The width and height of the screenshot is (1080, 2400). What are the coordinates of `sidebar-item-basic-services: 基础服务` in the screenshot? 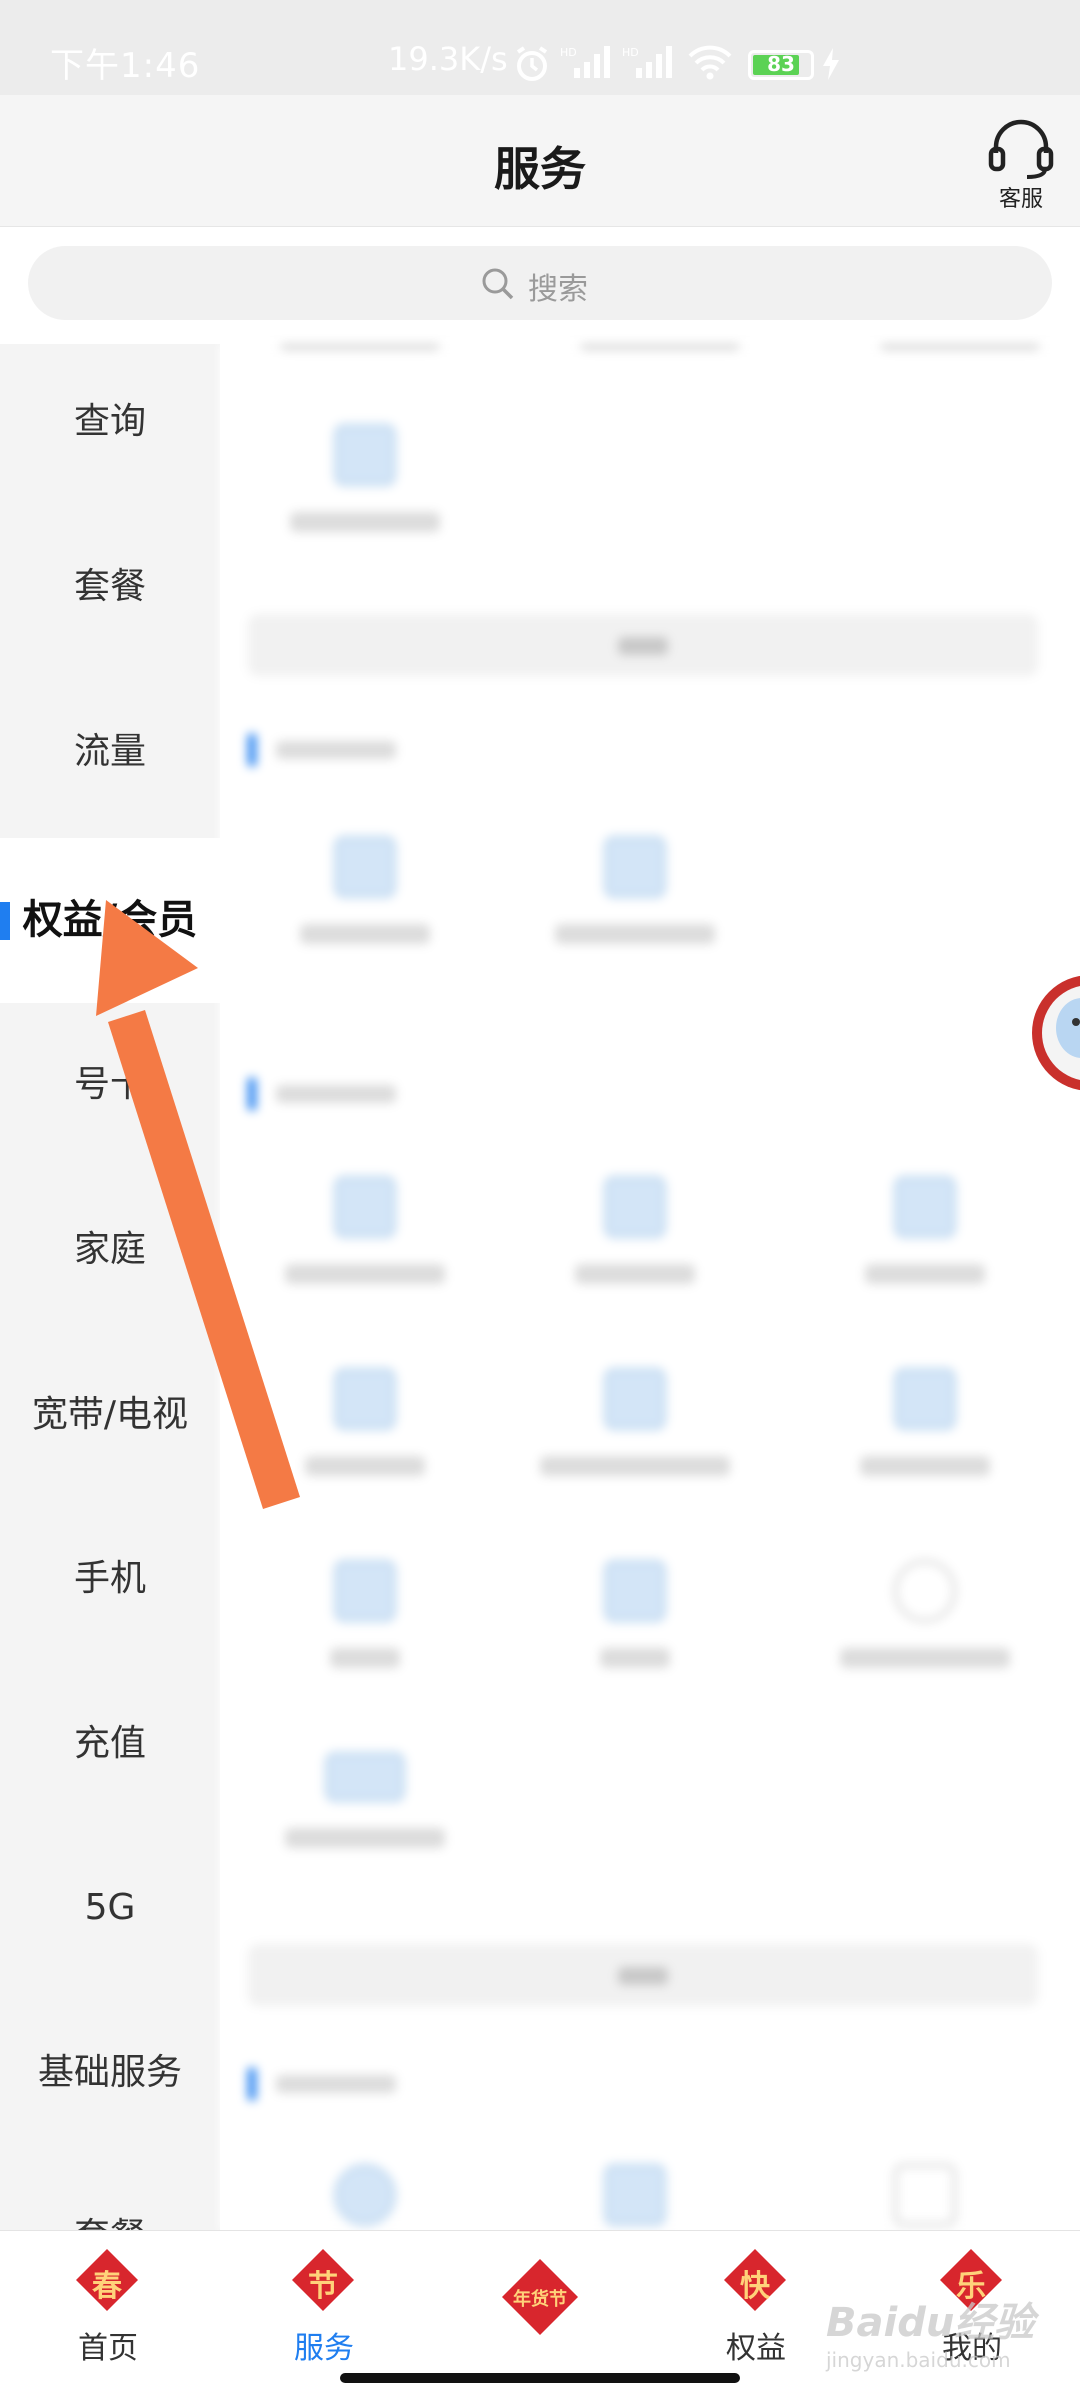 It's located at (110, 2072).